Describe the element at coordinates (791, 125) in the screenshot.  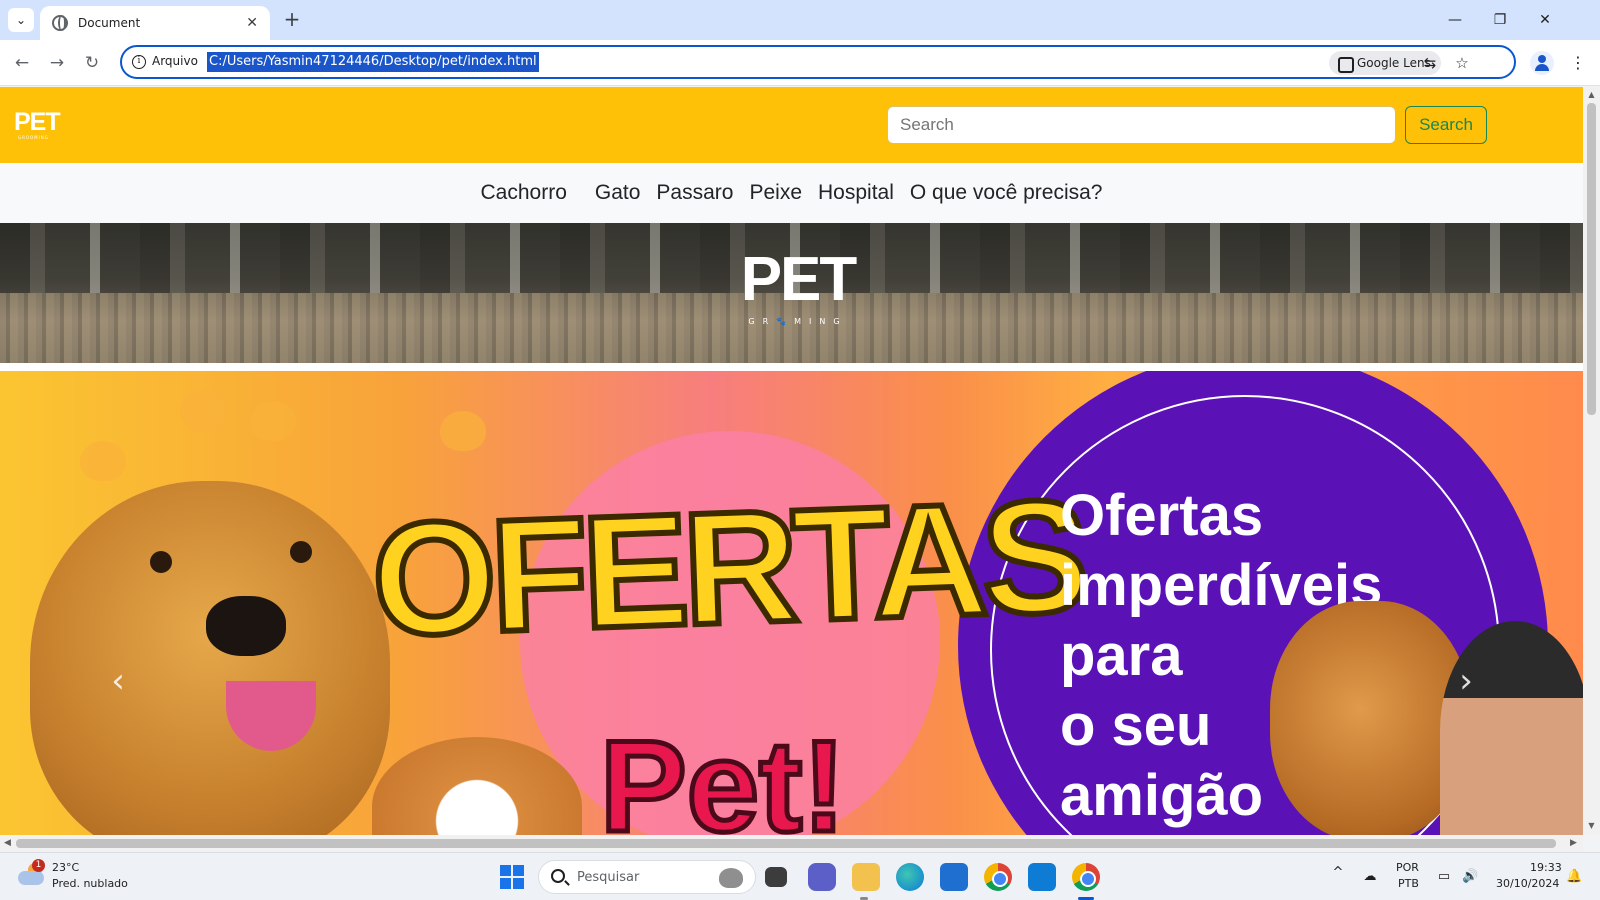
I see `site-header: PET GROOMING Search` at that location.